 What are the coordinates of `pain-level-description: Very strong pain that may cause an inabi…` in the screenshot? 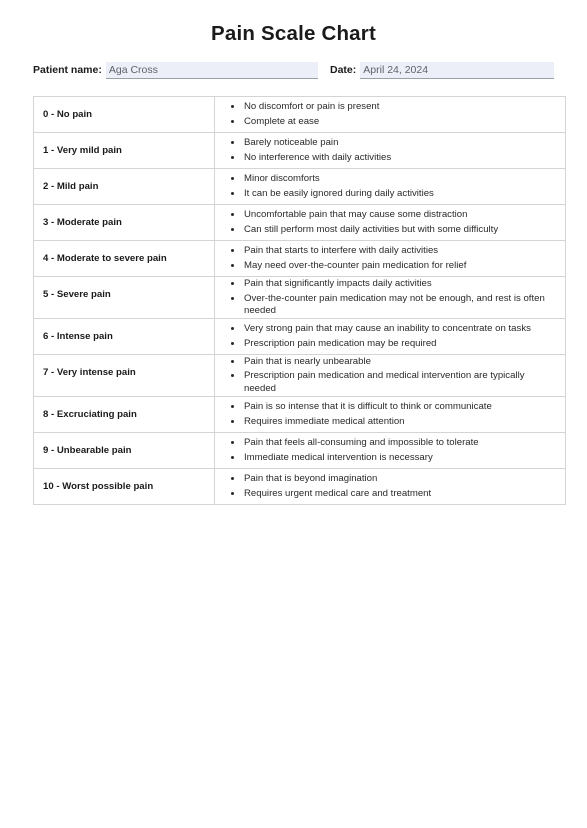 It's located at (390, 336).